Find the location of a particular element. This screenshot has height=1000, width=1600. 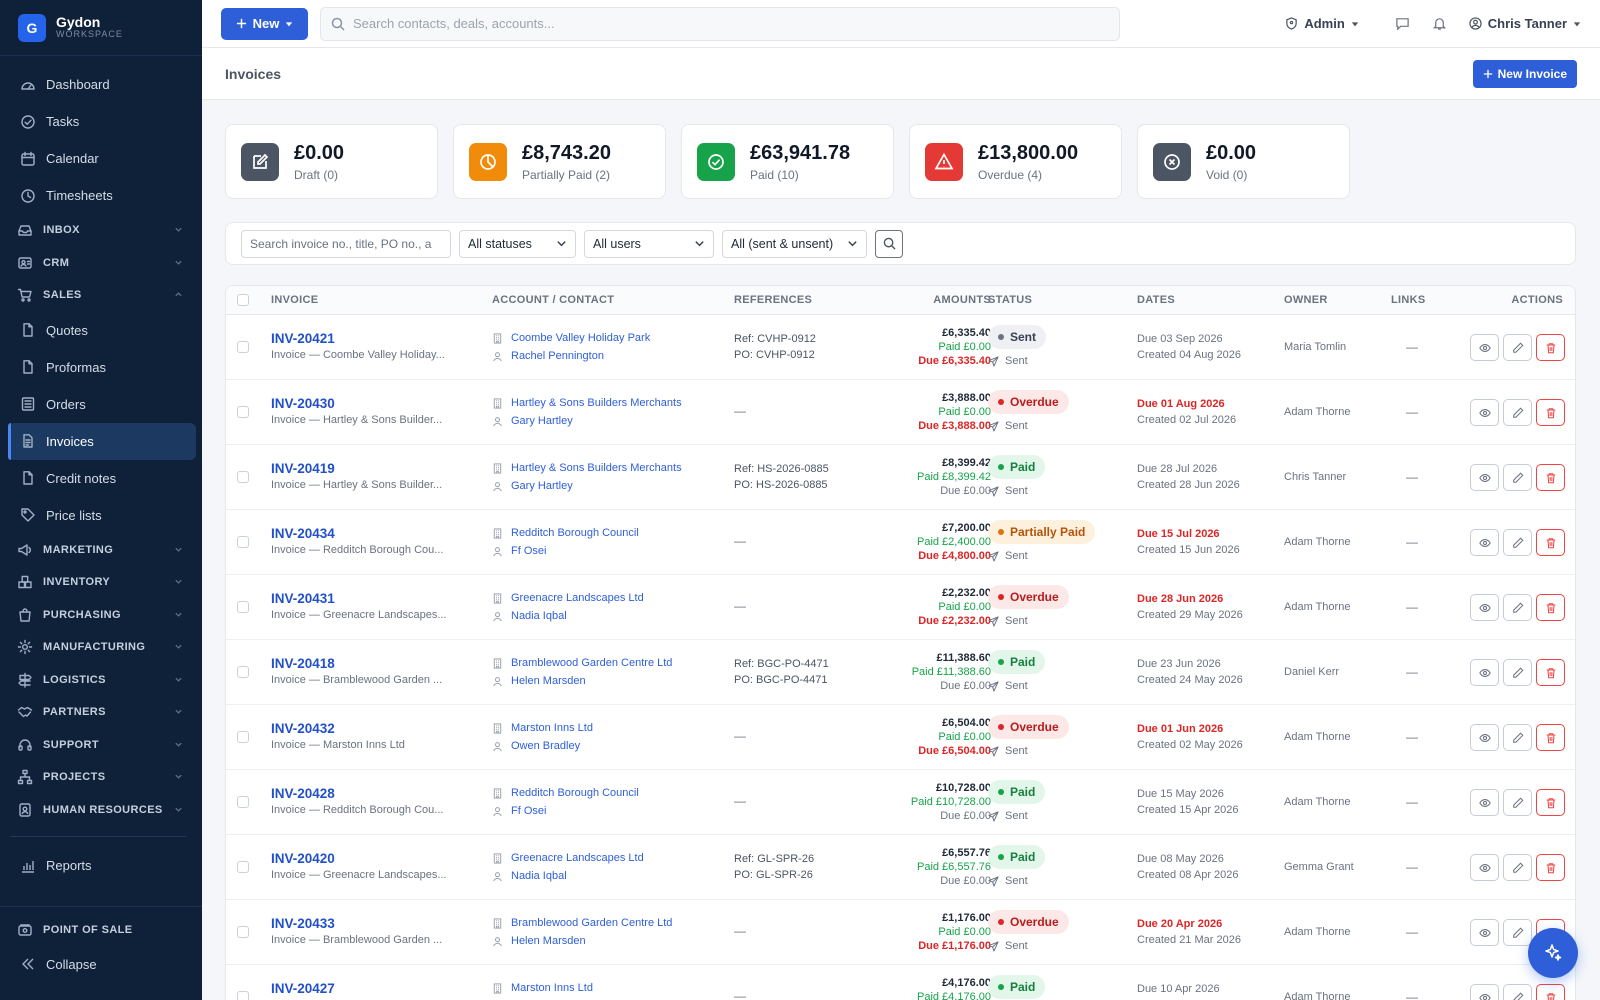

sidebar-group-logistics: LOGISTICS is located at coordinates (101, 680).